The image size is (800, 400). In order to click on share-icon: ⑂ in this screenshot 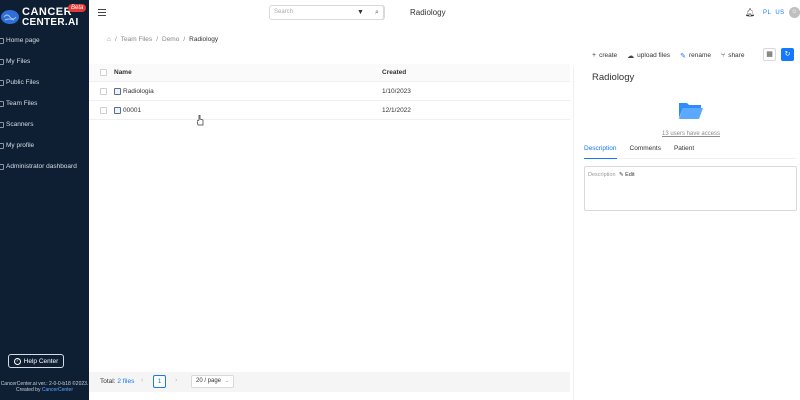, I will do `click(723, 55)`.